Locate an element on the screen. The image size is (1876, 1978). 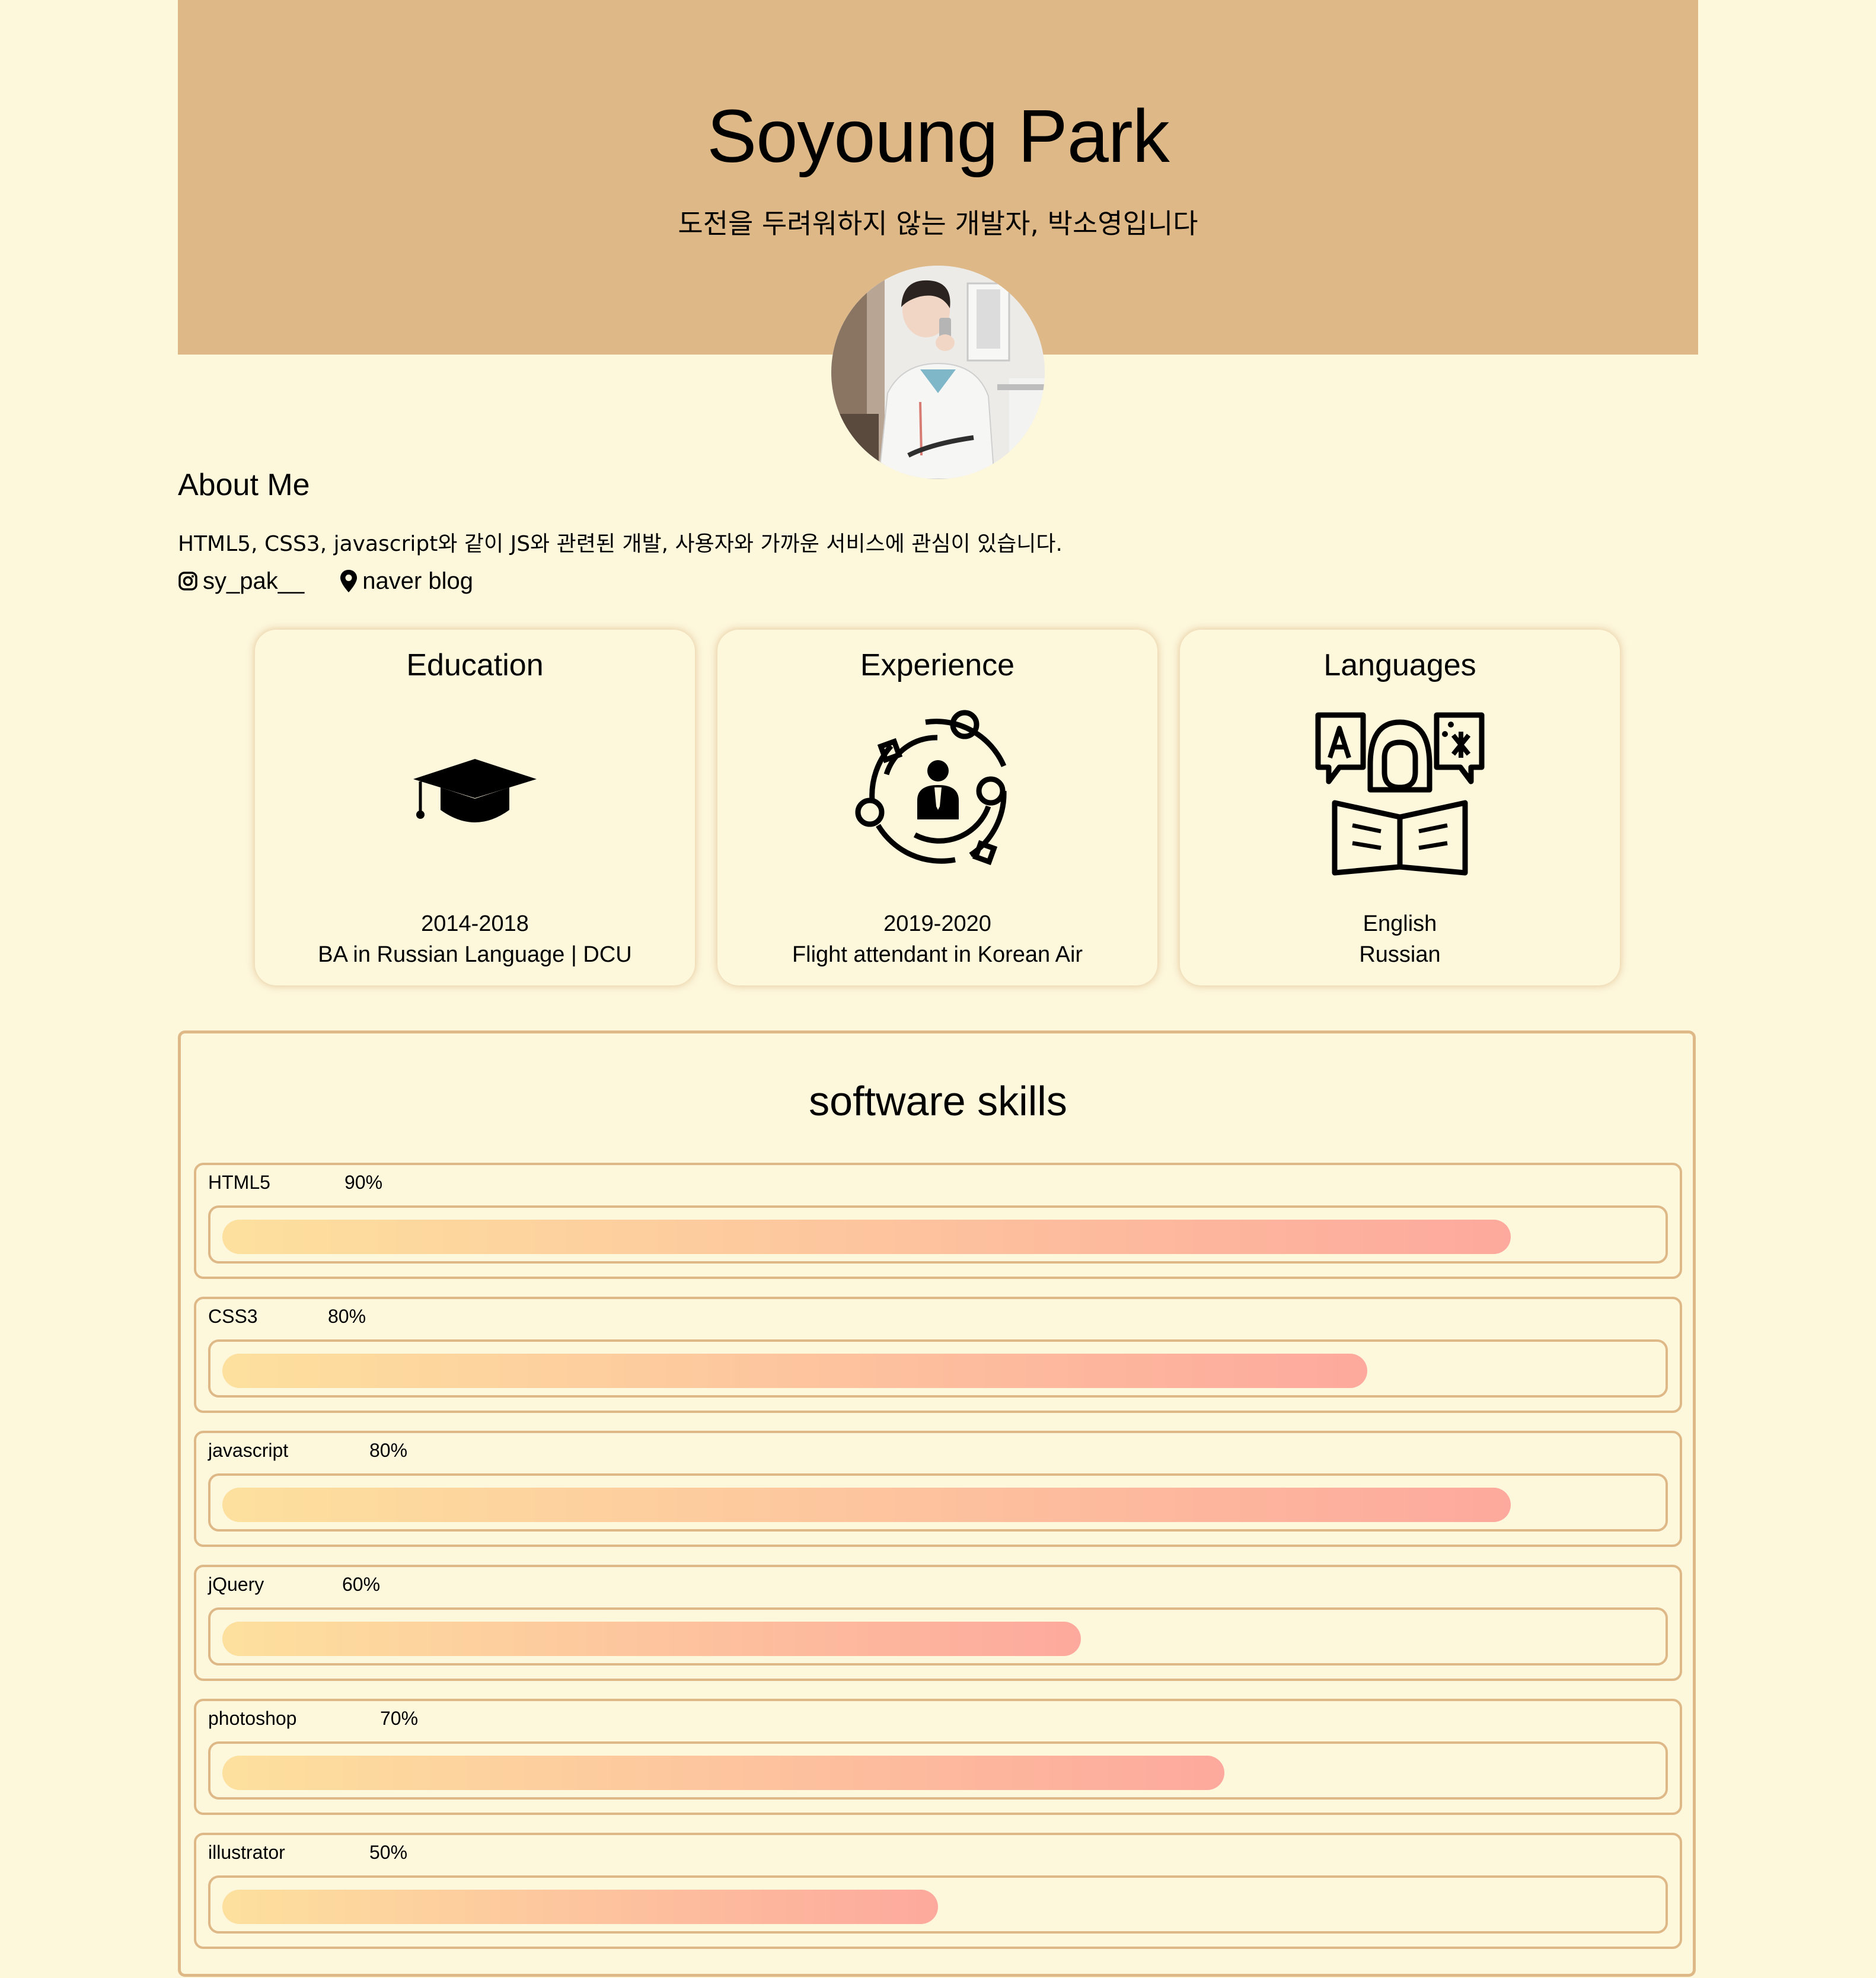
skill-name: jQuery is located at coordinates (236, 1585).